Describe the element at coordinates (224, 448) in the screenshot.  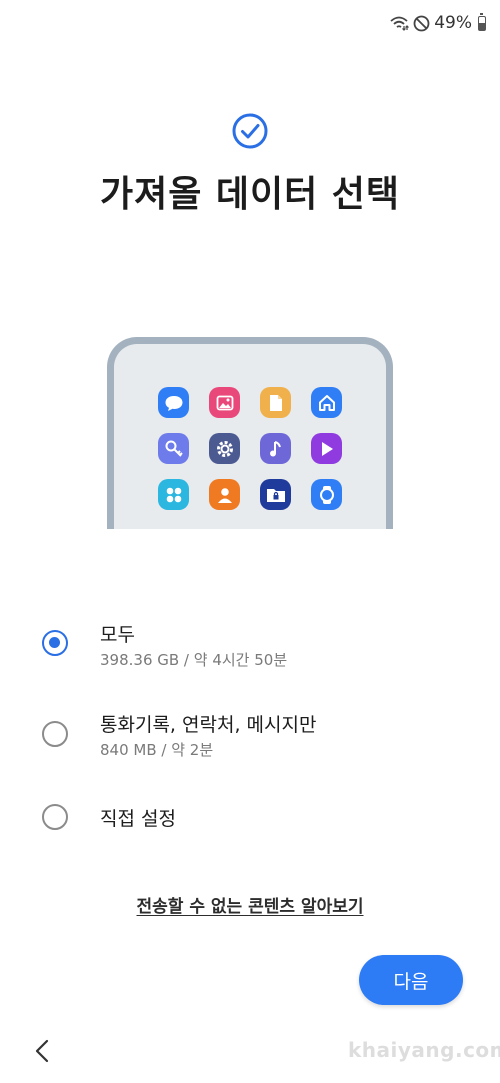
I see `settings-app-icon` at that location.